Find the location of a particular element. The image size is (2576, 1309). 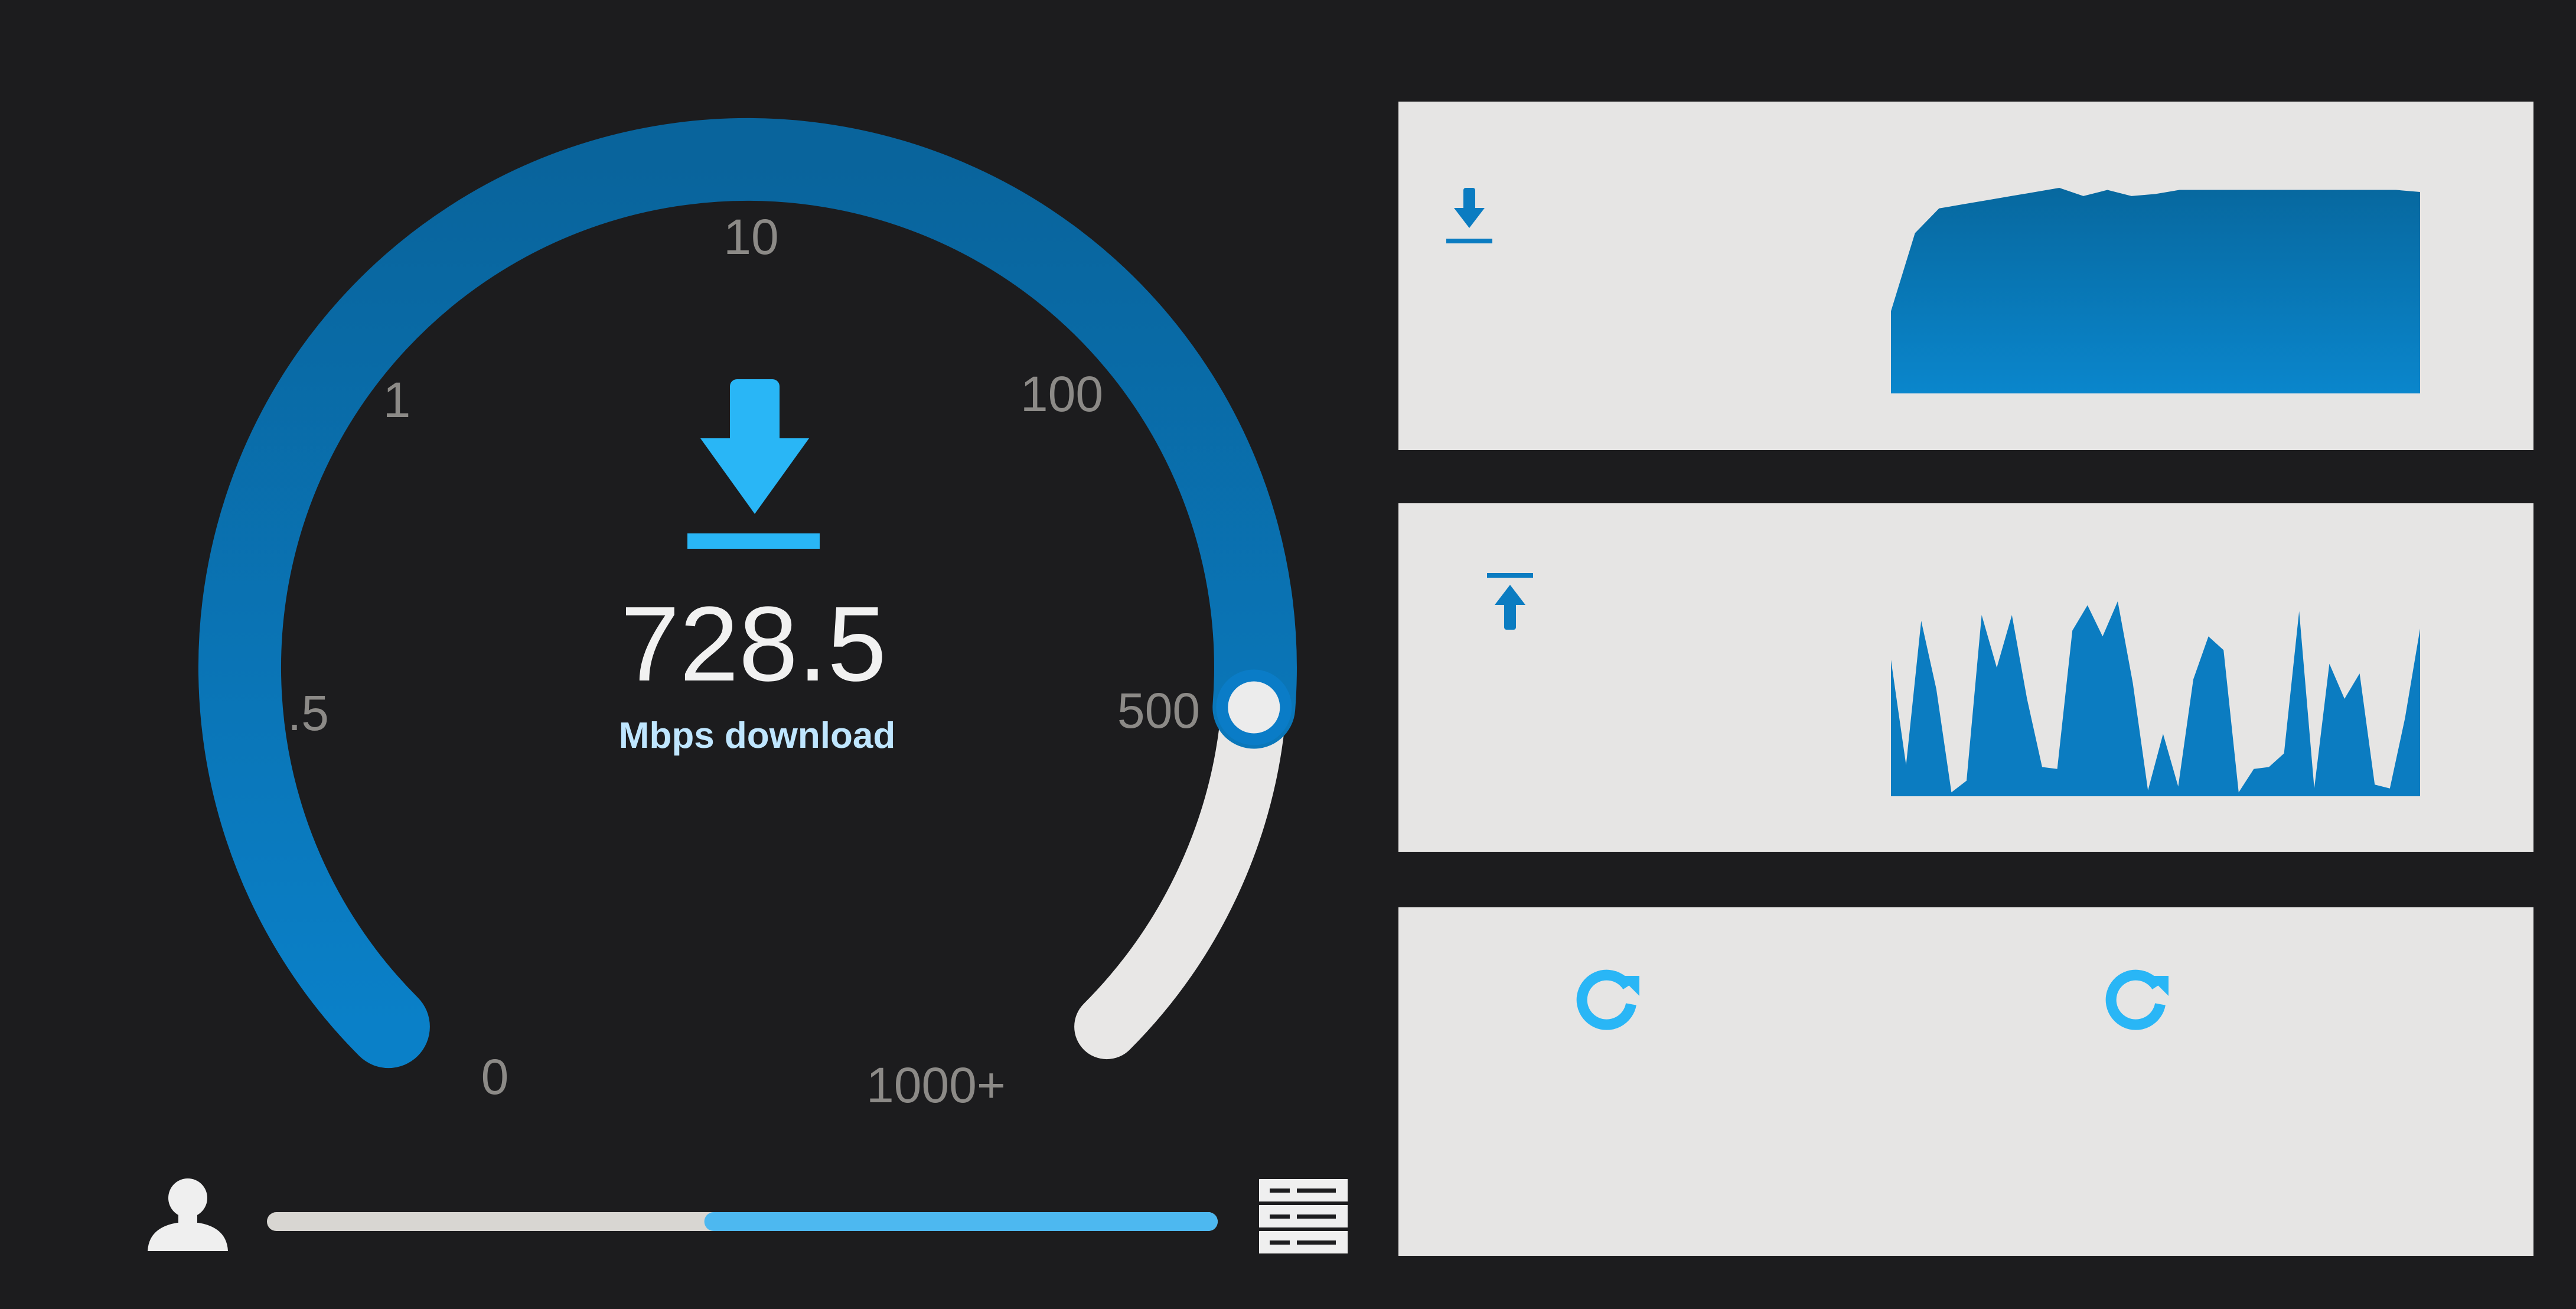

download-speed-chart is located at coordinates (2155, 290).